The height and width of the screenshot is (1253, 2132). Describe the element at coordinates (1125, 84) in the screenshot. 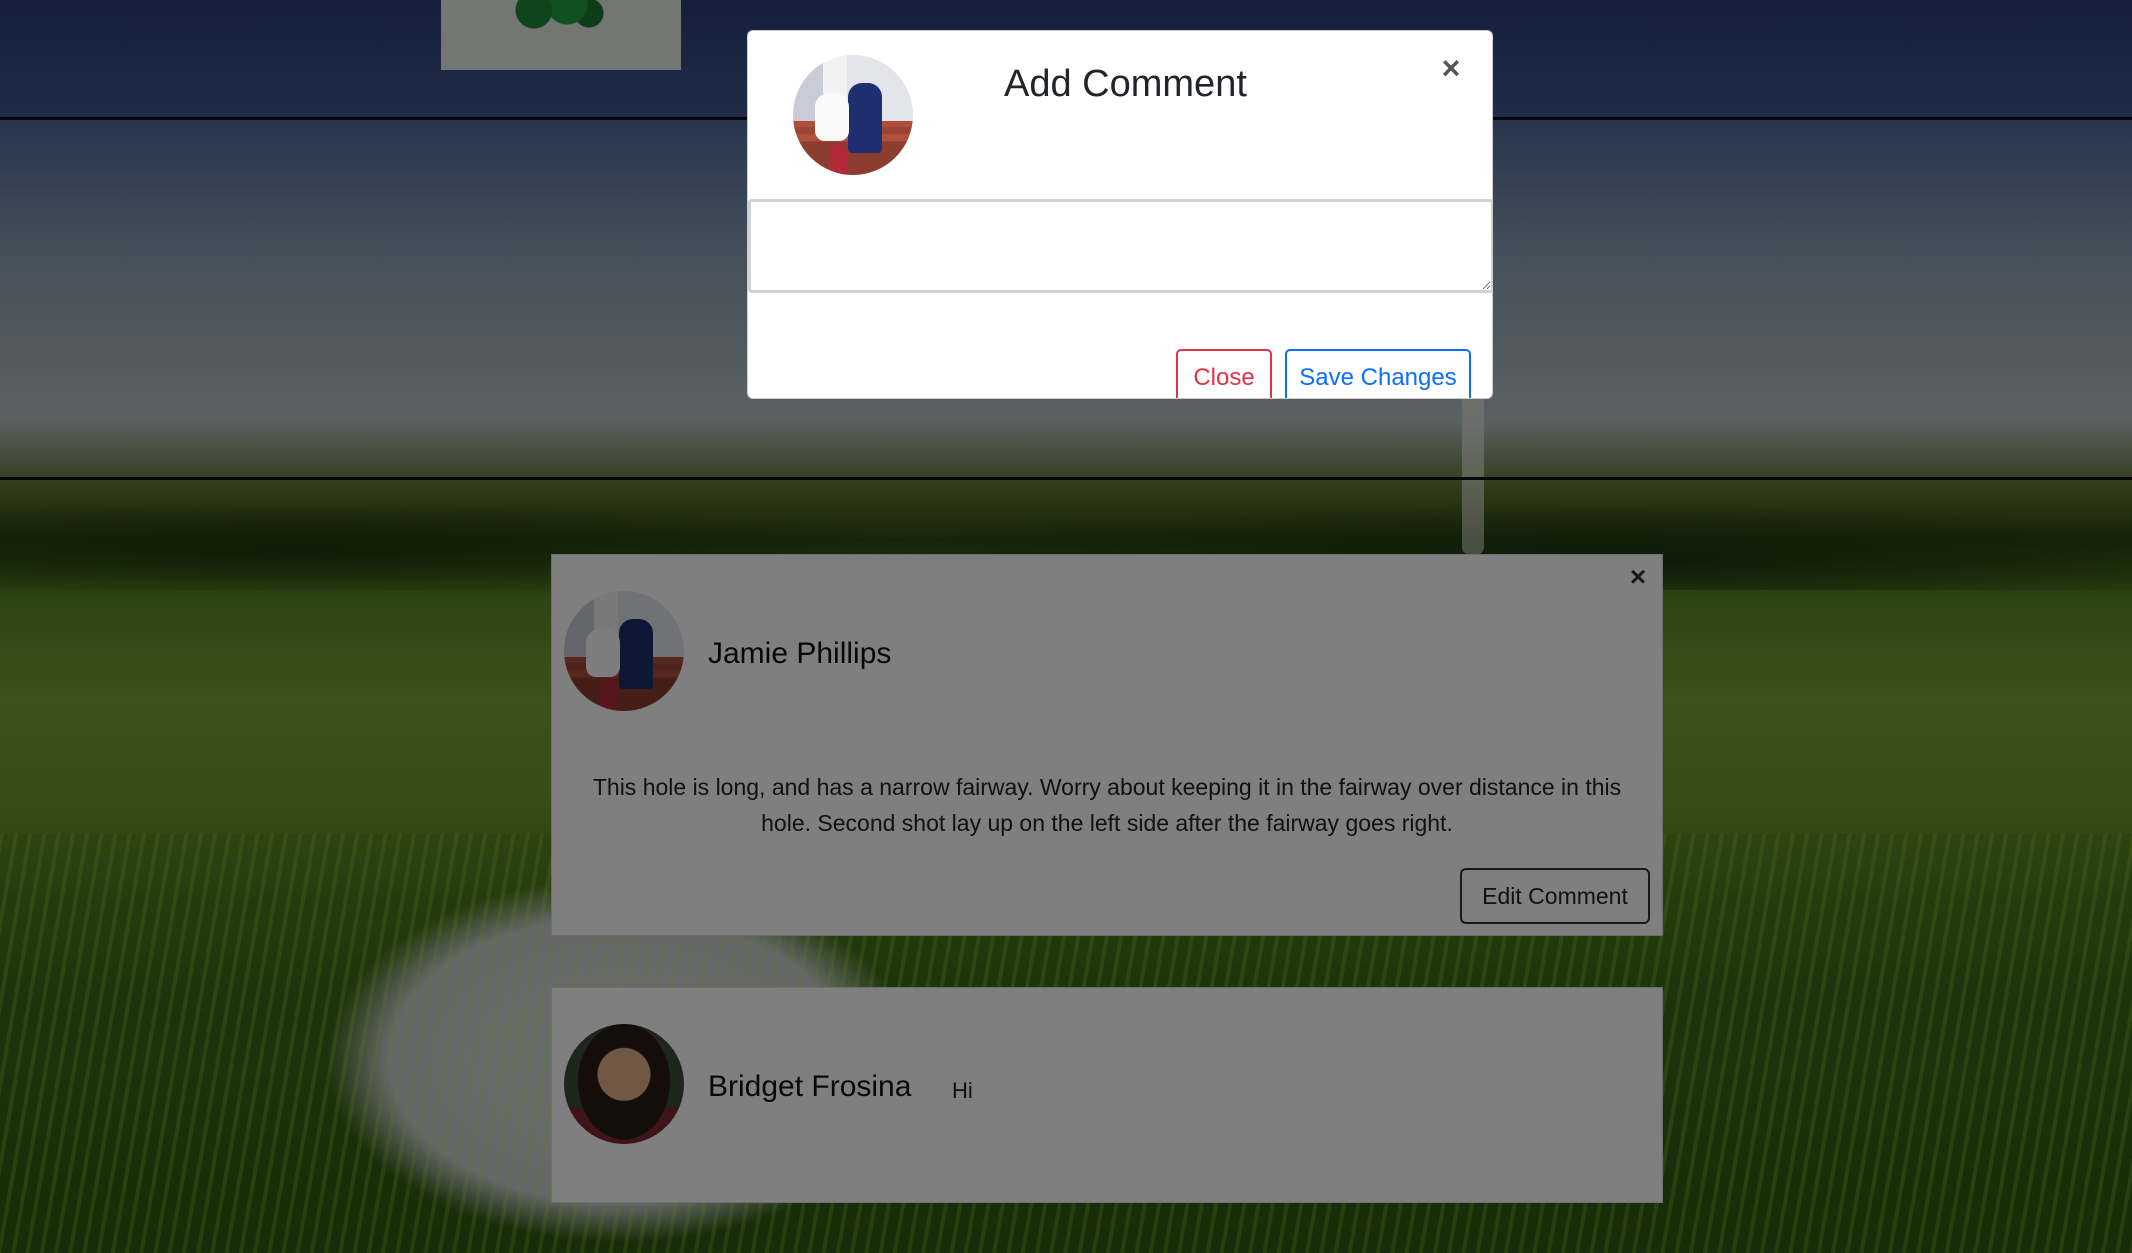

I see `modal-title: Add Comment` at that location.